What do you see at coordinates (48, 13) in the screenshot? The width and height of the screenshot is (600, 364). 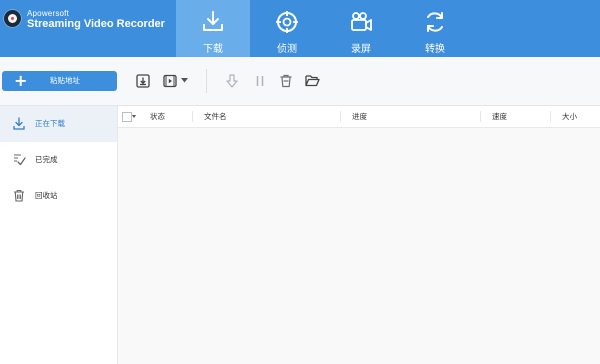 I see `brand-company: Apowersoft` at bounding box center [48, 13].